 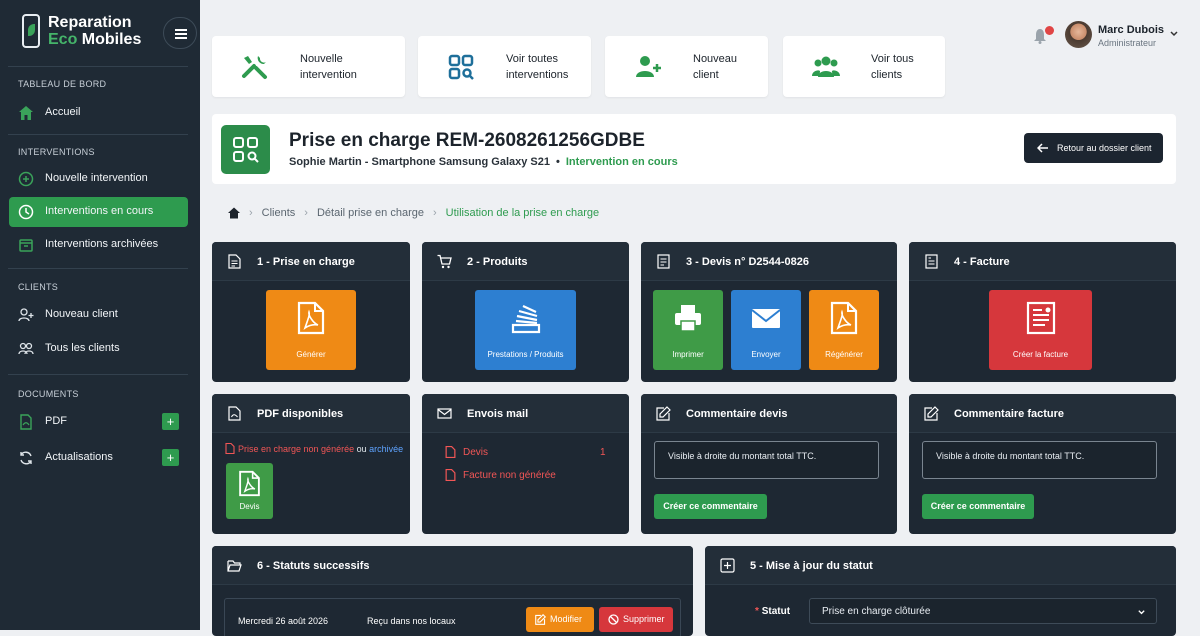 What do you see at coordinates (82, 348) in the screenshot?
I see `sidebar-item-label: Tous les clients` at bounding box center [82, 348].